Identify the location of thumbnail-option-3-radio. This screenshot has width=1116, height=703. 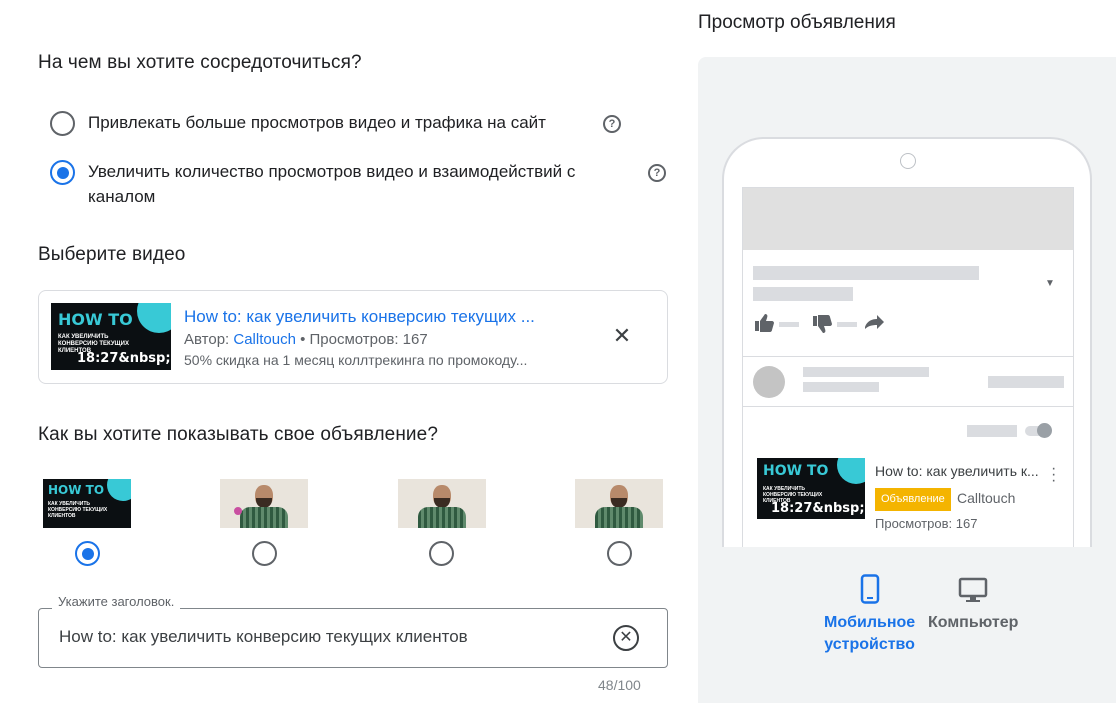
(441, 553).